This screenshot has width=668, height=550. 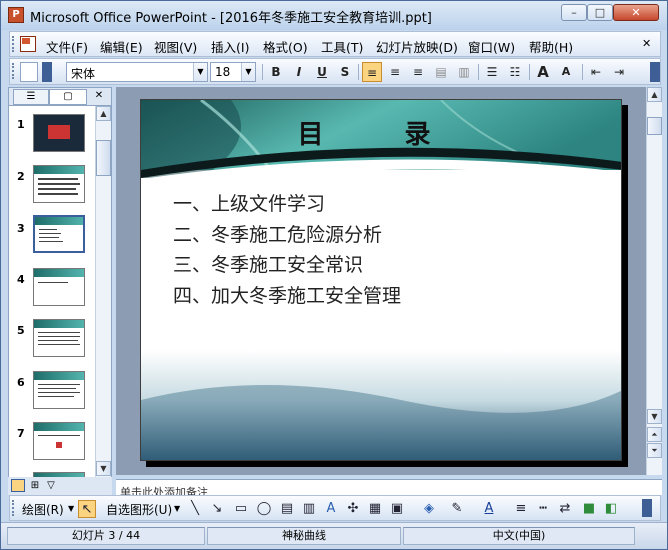 What do you see at coordinates (31, 97) in the screenshot?
I see `tab-outline: ☰` at bounding box center [31, 97].